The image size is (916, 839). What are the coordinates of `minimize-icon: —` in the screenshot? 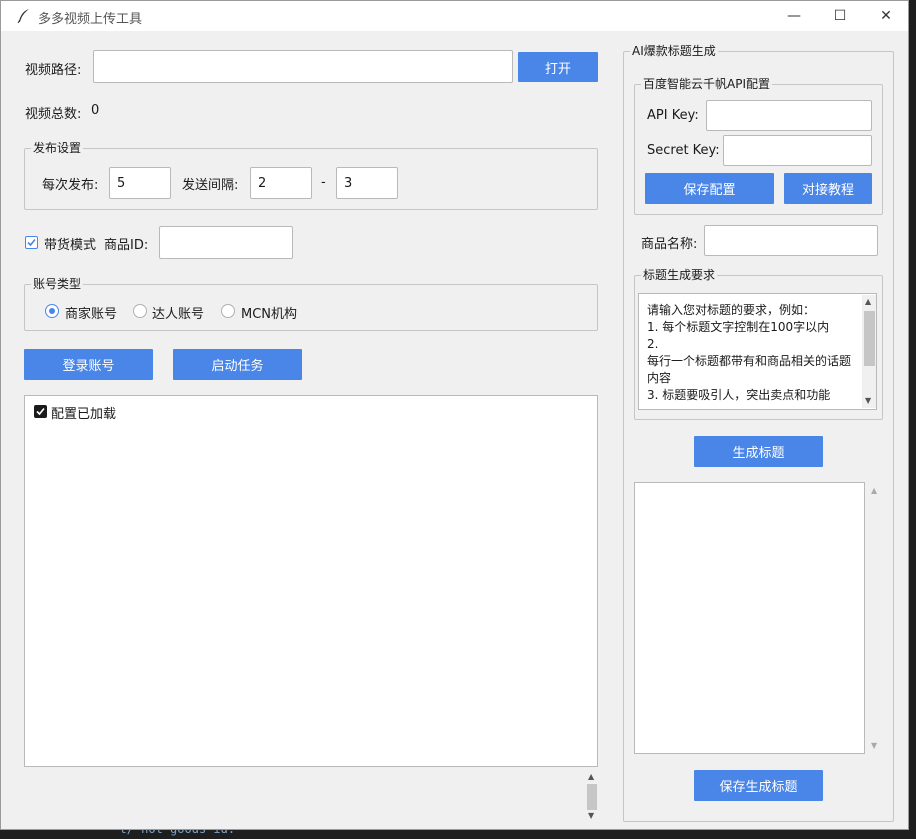 It's located at (794, 16).